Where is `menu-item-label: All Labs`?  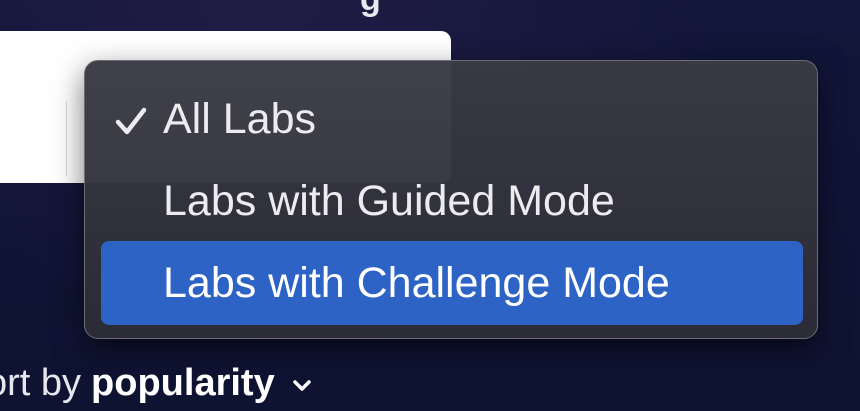
menu-item-label: All Labs is located at coordinates (239, 119).